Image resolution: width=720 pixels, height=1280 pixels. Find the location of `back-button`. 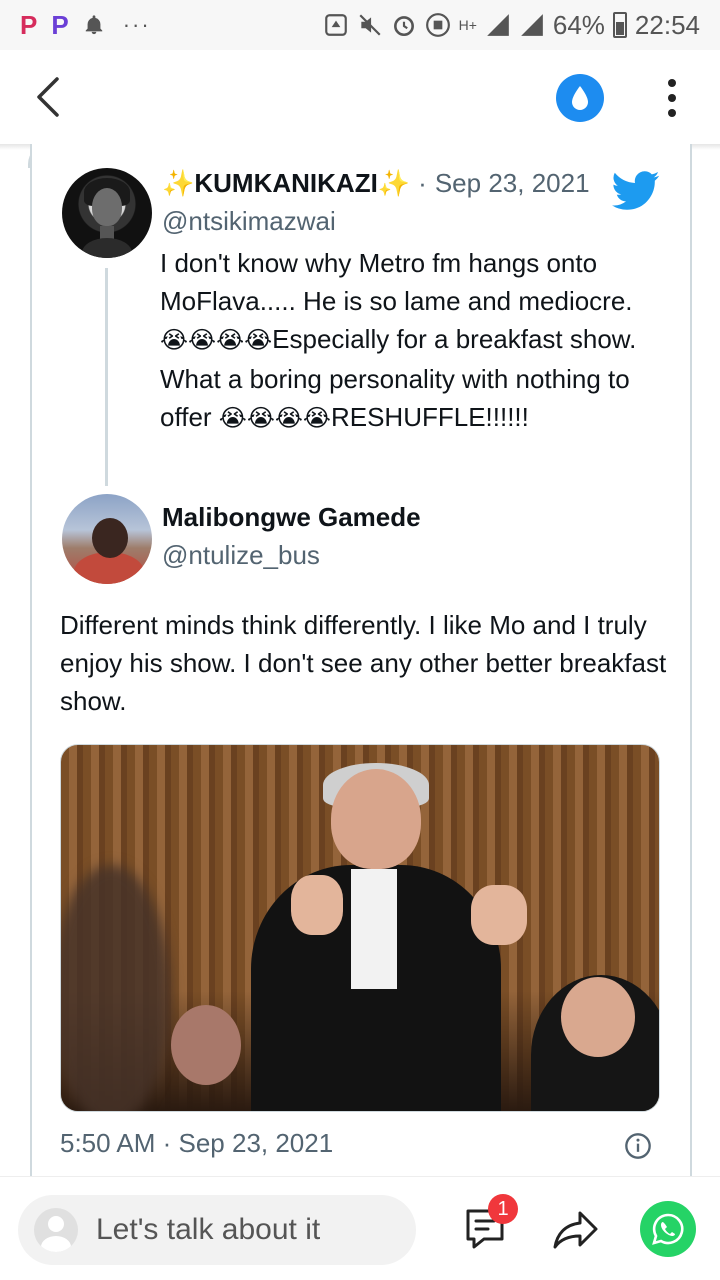

back-button is located at coordinates (48, 97).